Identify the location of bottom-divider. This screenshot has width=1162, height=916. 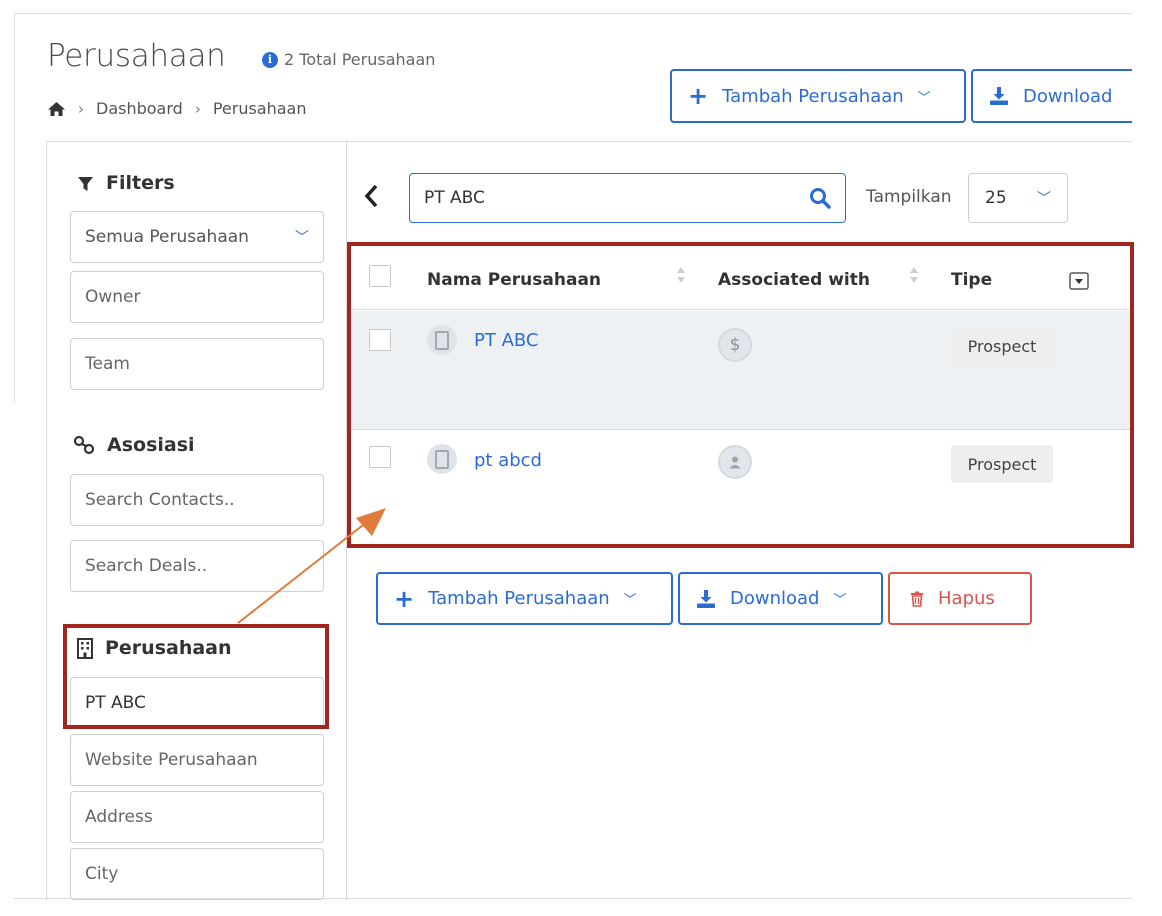
(573, 898).